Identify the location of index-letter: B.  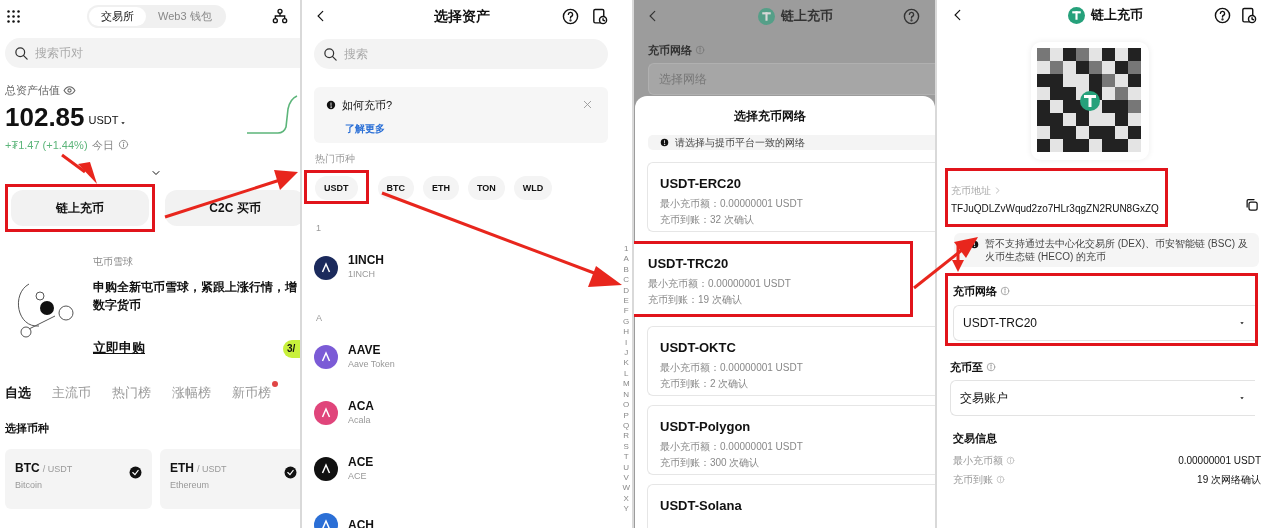
(626, 270).